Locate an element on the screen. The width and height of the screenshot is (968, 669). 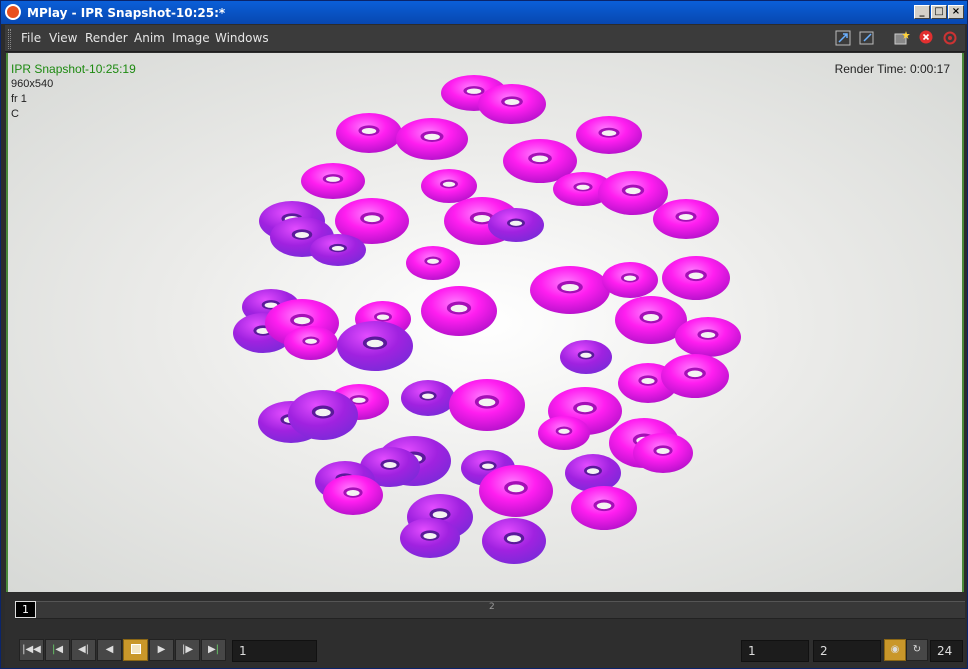
playback-controls: |◀◀ |◀ ◀| ◀ ▶ |▶ ▶| 1 1 2 ◉ ↻ 24 is located at coordinates (485, 651).